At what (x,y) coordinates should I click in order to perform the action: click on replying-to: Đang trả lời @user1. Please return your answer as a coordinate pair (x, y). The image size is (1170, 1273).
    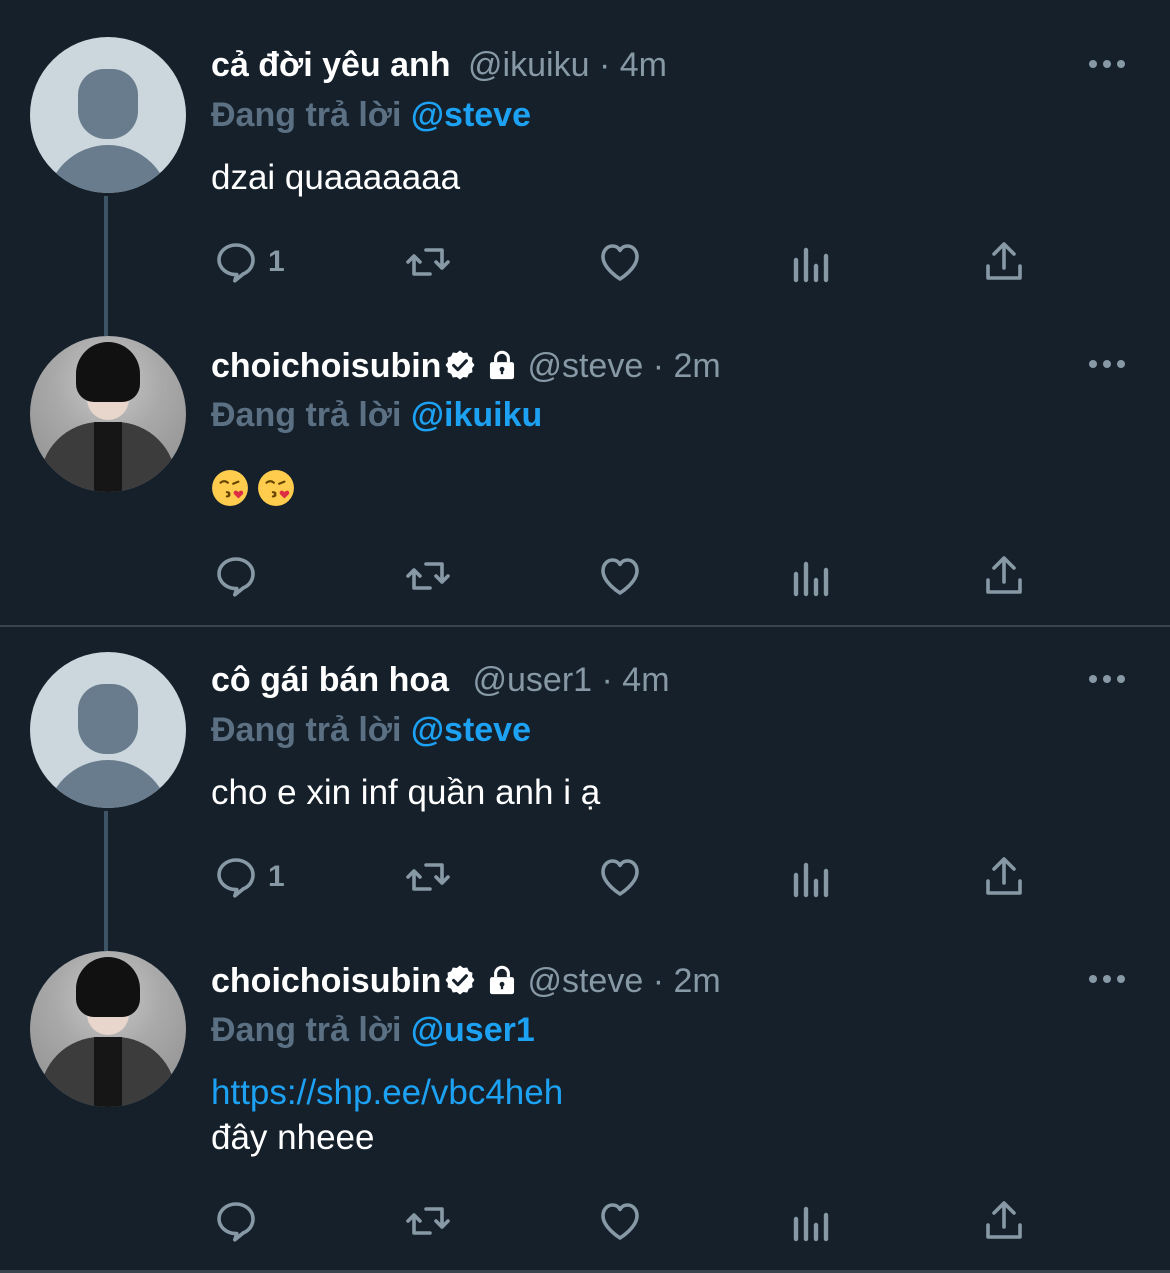
    Looking at the image, I should click on (373, 1030).